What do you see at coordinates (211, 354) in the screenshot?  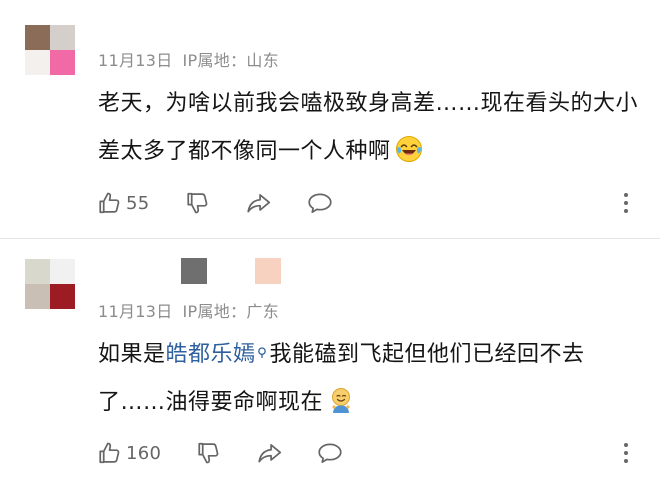 I see `mention-link: 皓都乐嫣` at bounding box center [211, 354].